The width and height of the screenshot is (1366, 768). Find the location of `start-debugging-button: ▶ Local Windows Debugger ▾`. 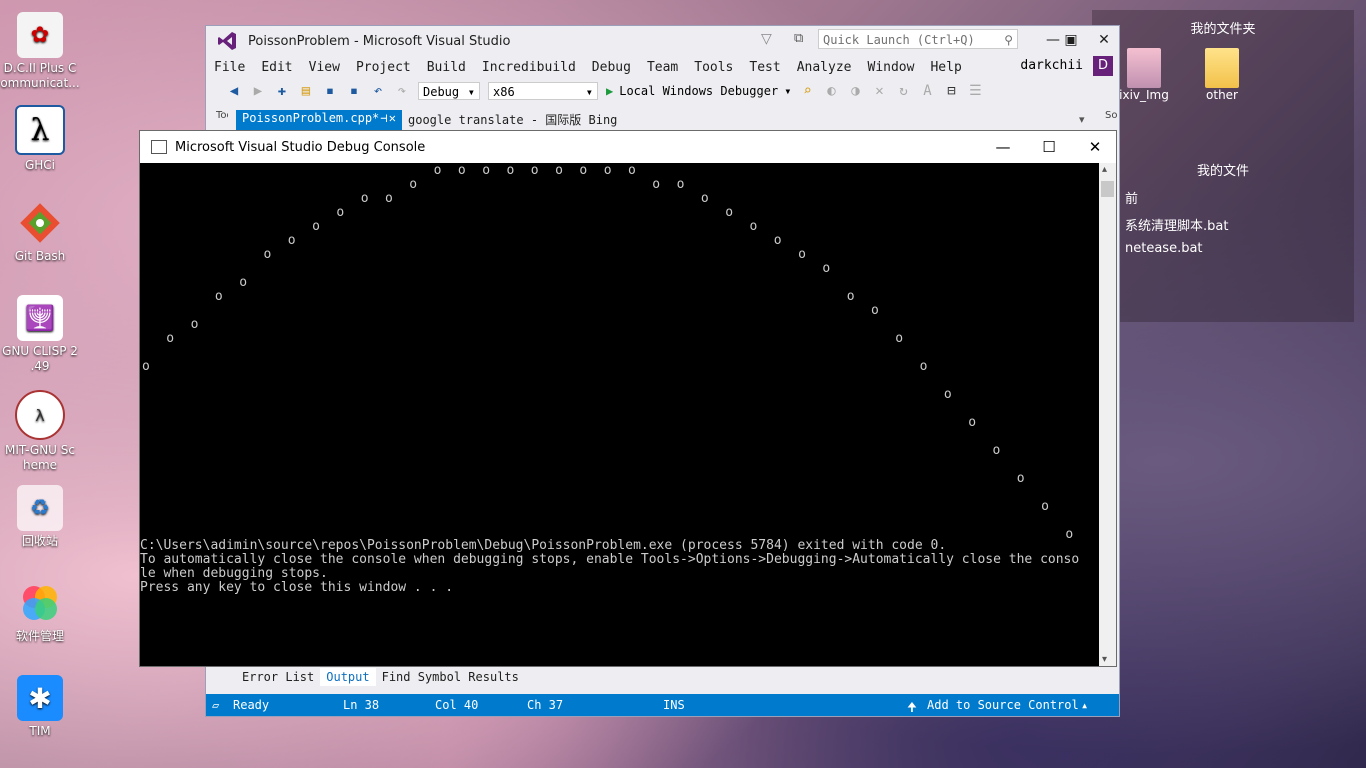

start-debugging-button: ▶ Local Windows Debugger ▾ is located at coordinates (698, 91).